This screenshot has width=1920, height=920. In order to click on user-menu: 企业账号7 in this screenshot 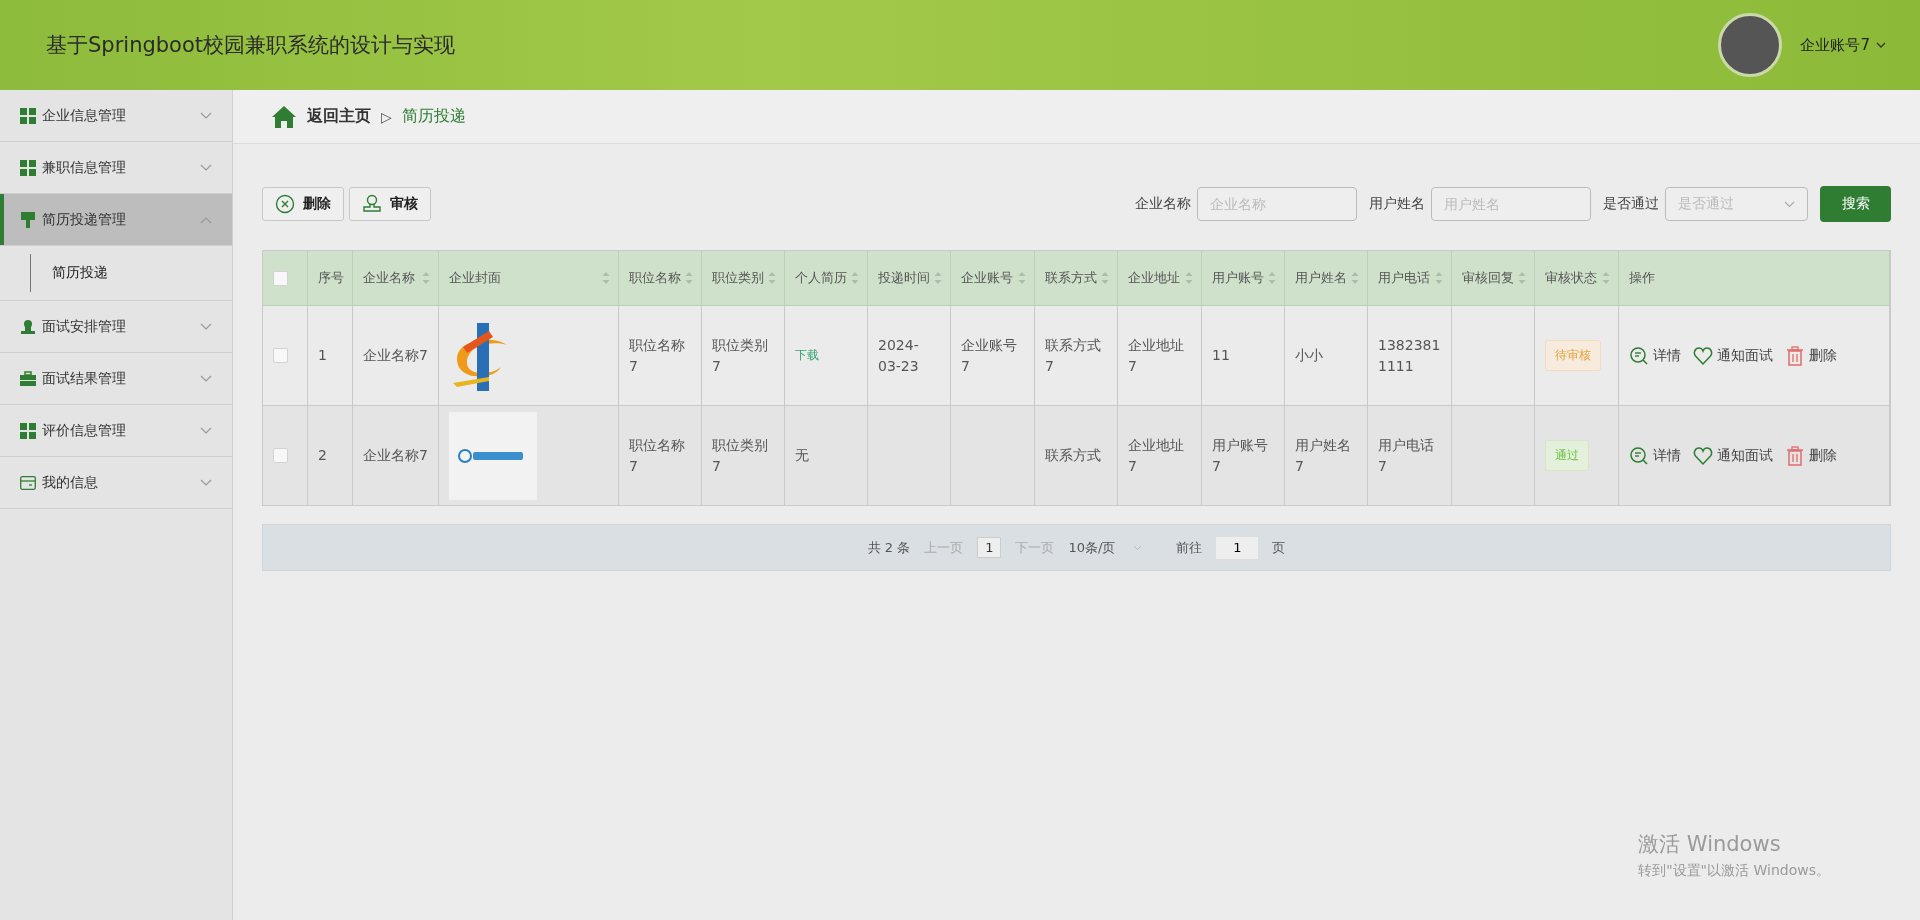, I will do `click(1843, 45)`.